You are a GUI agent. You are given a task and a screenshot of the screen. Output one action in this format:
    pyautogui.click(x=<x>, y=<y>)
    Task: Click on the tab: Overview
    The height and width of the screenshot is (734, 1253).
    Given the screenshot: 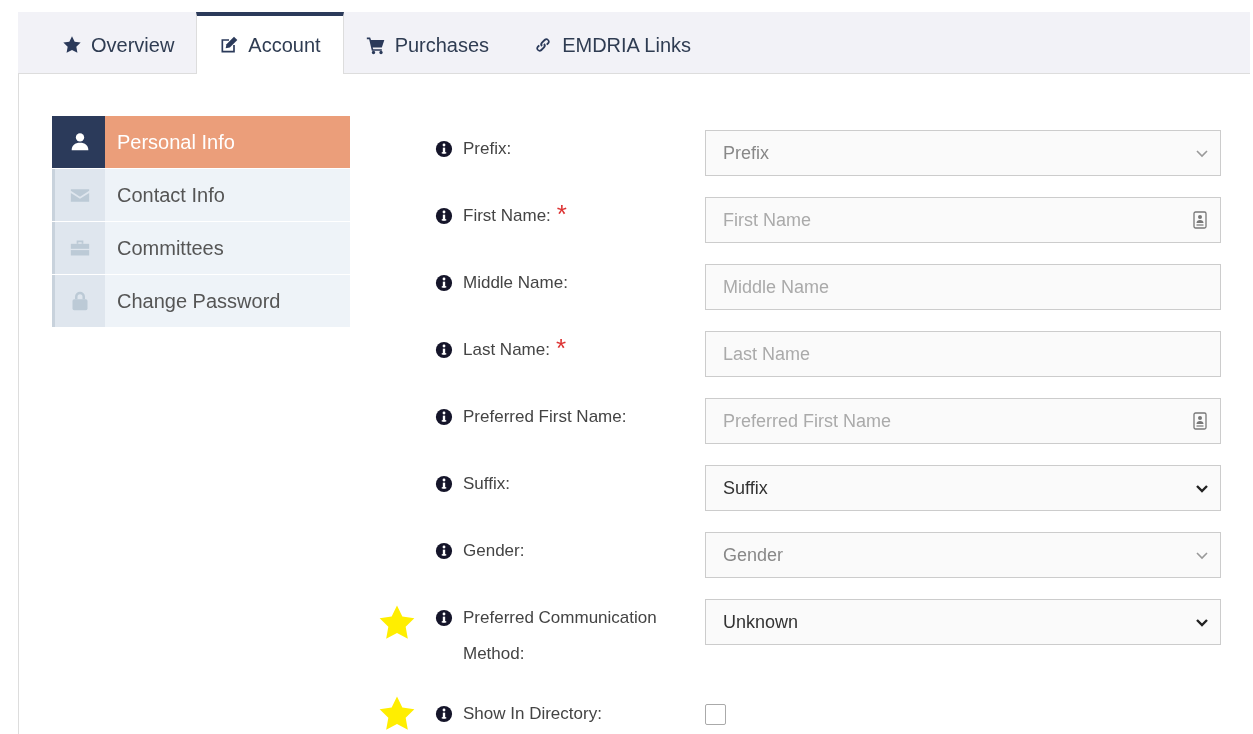 What is the action you would take?
    pyautogui.click(x=118, y=42)
    